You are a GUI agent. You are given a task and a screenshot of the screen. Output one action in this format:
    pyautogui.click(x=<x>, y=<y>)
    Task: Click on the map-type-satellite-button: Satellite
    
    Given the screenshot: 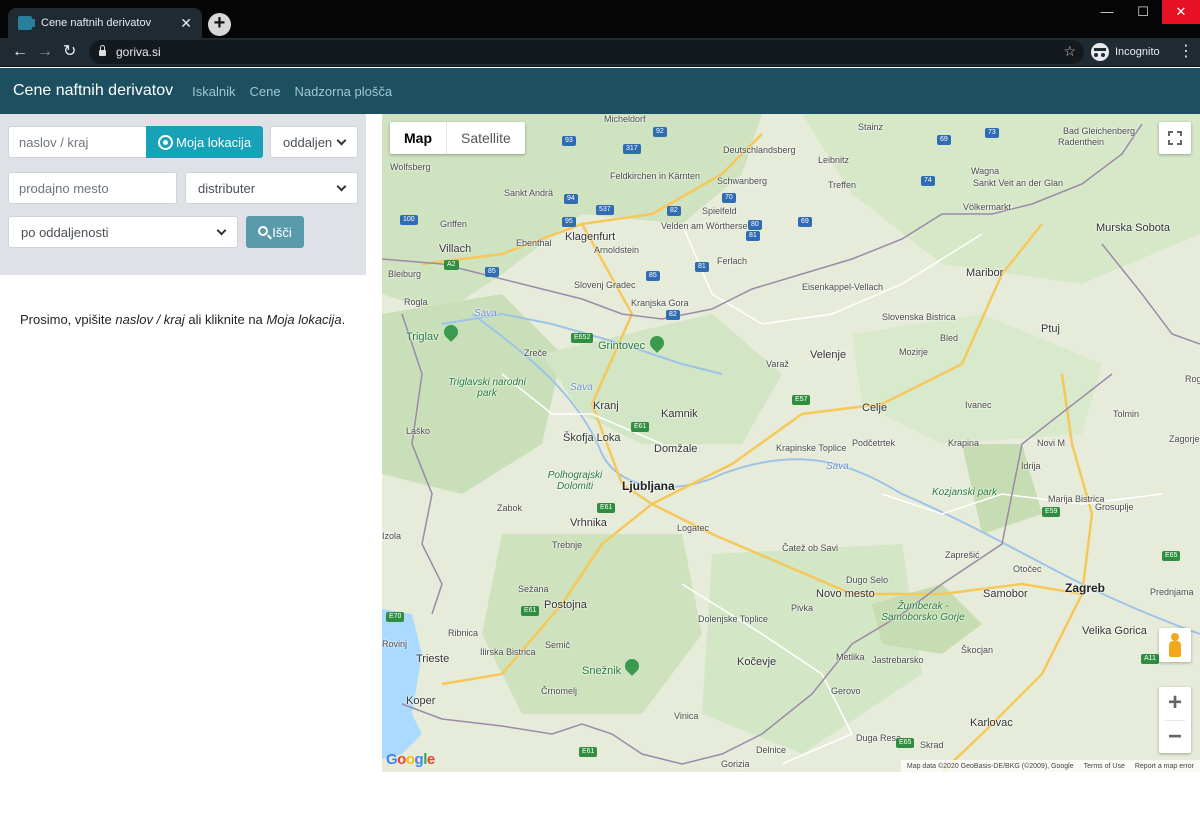 What is the action you would take?
    pyautogui.click(x=486, y=138)
    